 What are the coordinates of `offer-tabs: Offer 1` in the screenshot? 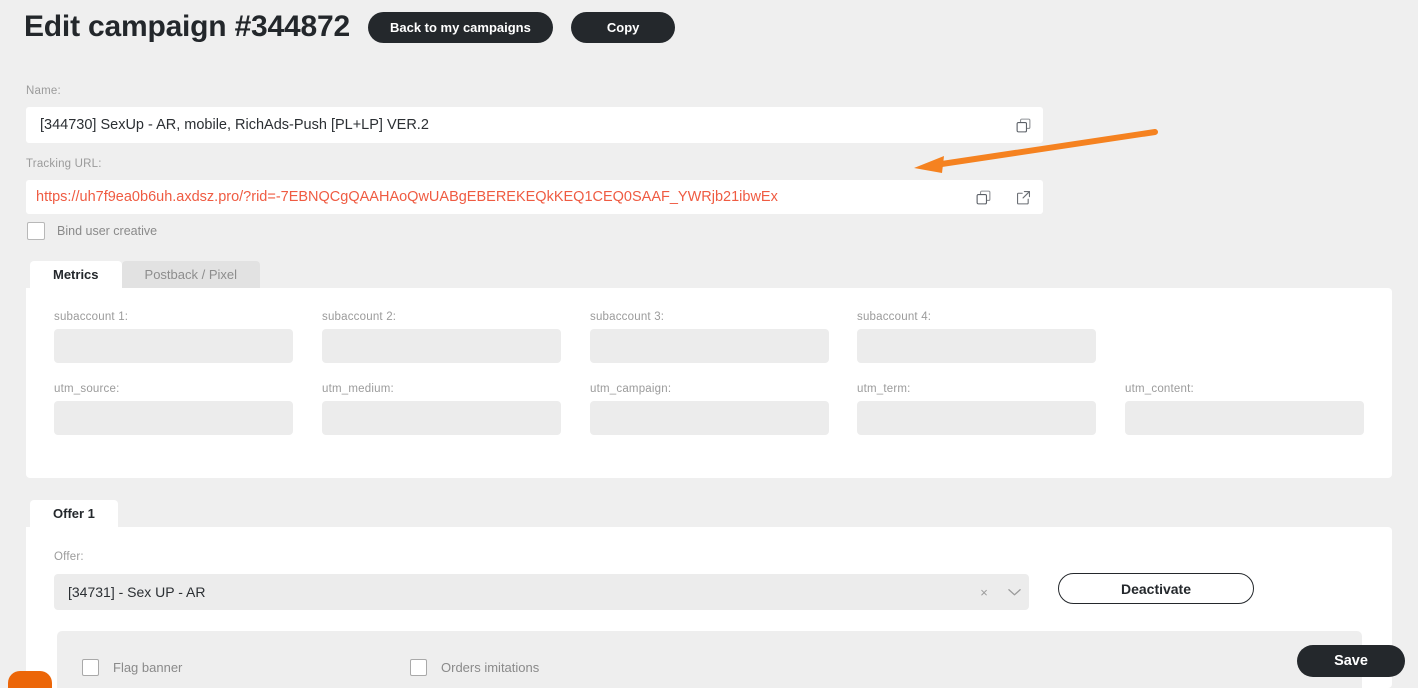 It's located at (74, 513).